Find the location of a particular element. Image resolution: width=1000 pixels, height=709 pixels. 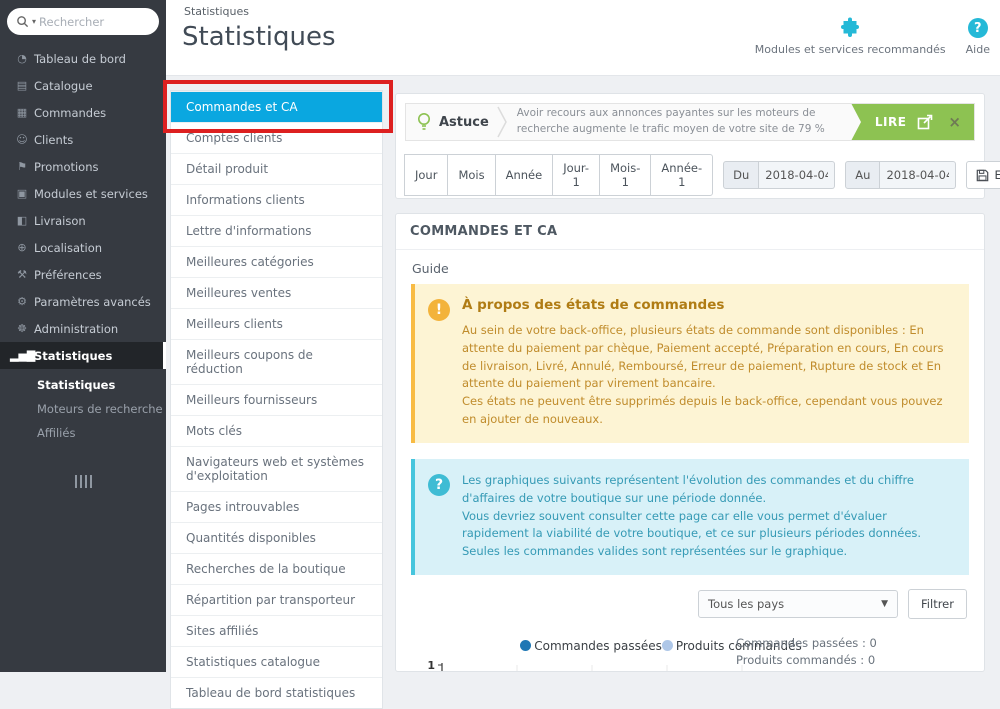

modules-recommended-button: Modules et services recommandés is located at coordinates (850, 36).